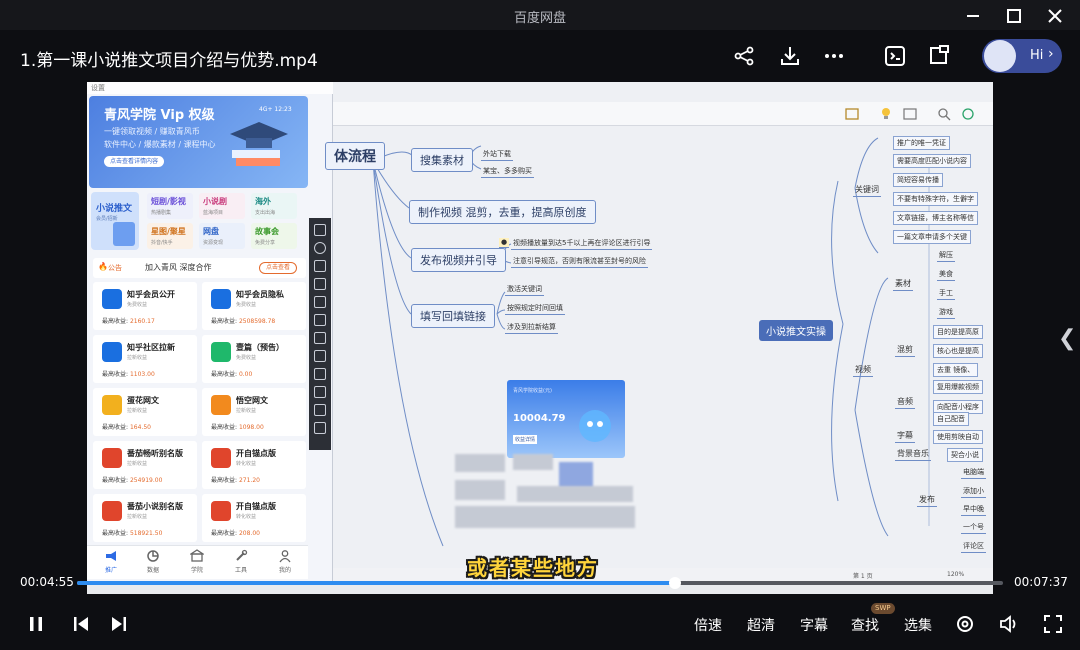 This screenshot has width=1080, height=650. I want to click on search-button: 查找, so click(865, 625).